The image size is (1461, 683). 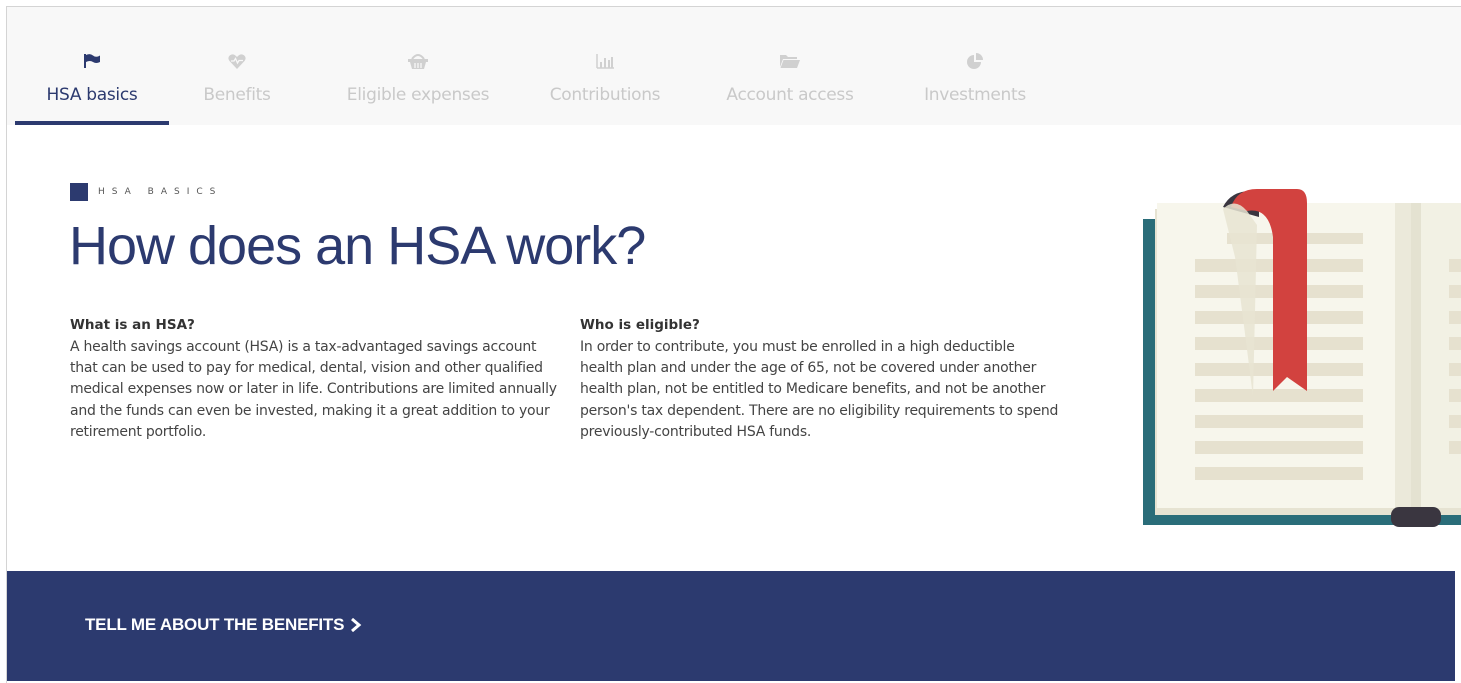 What do you see at coordinates (605, 61) in the screenshot?
I see `bar-chart-icon` at bounding box center [605, 61].